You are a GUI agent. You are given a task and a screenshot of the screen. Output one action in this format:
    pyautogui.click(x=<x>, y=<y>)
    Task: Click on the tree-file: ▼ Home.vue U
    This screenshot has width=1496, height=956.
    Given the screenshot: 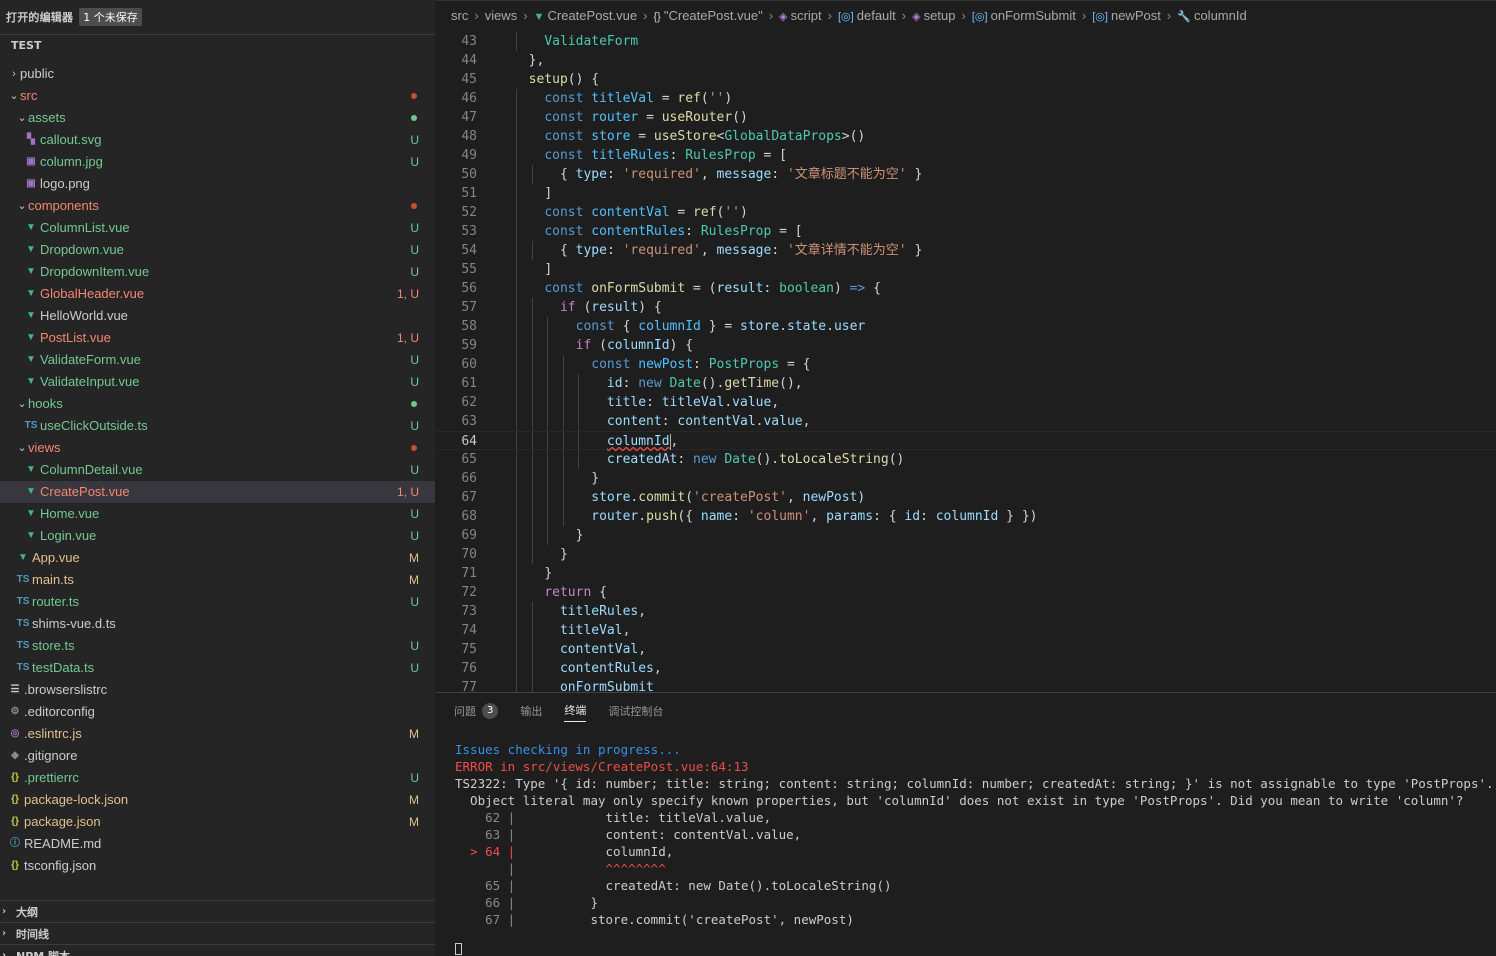 What is the action you would take?
    pyautogui.click(x=217, y=514)
    